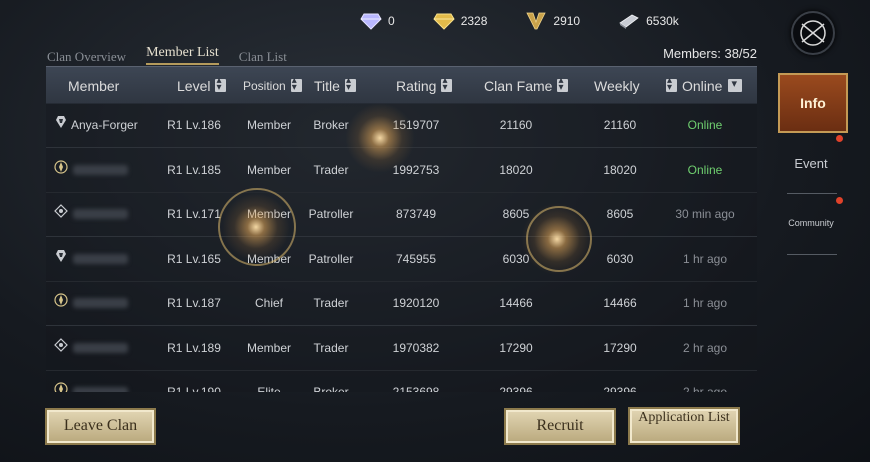 The image size is (870, 462). What do you see at coordinates (416, 258) in the screenshot?
I see `rating-cell: 745955` at bounding box center [416, 258].